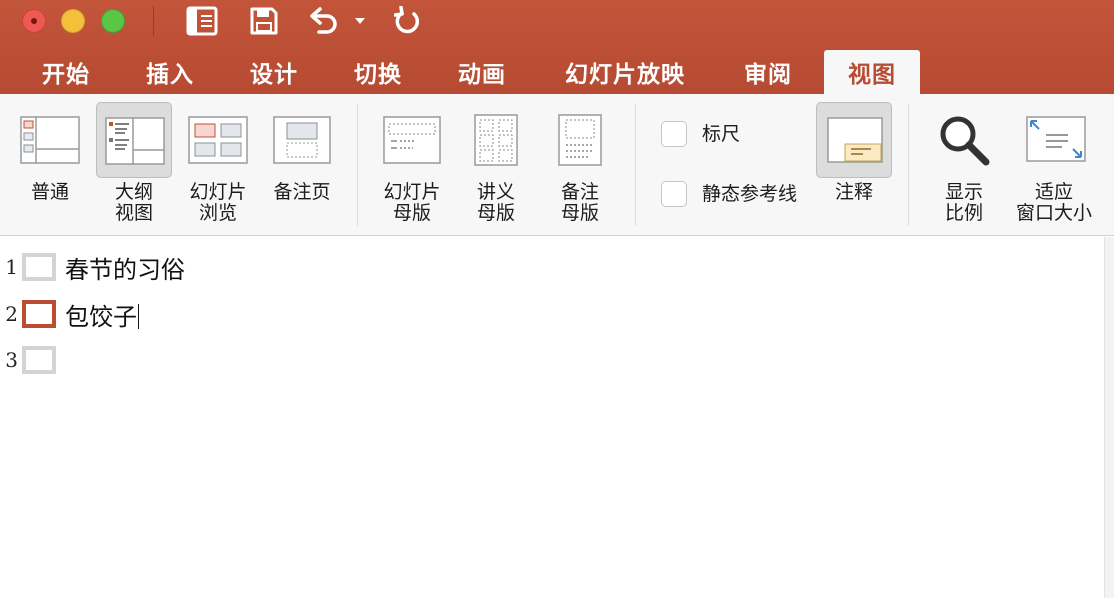  I want to click on notes-icon, so click(855, 140).